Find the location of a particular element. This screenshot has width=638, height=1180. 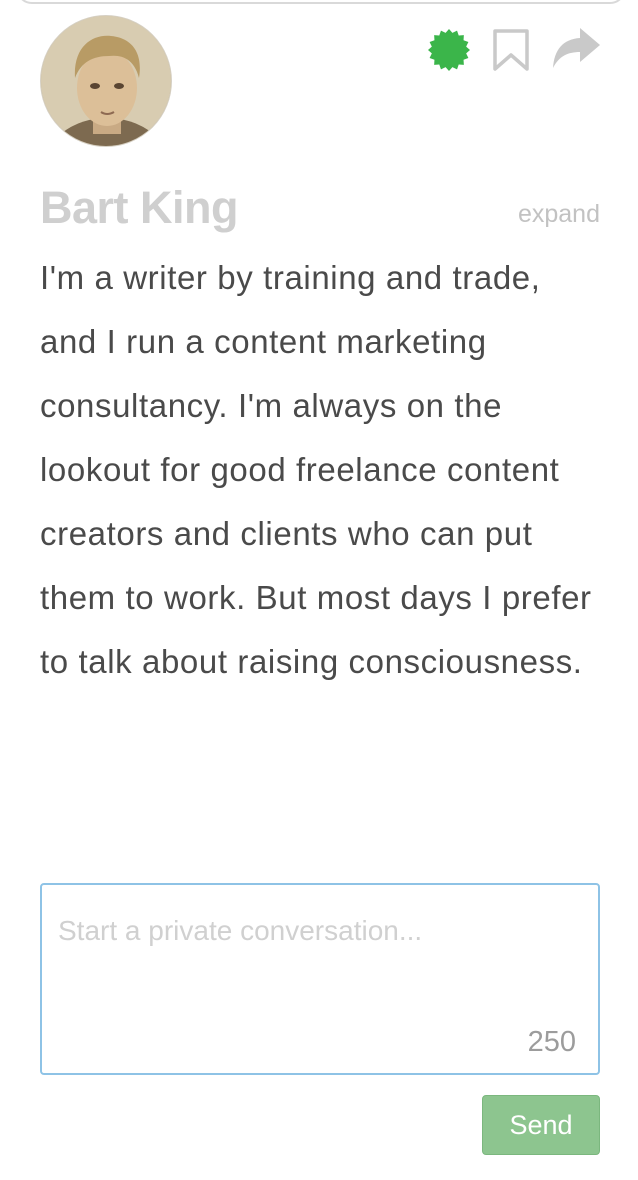

private-message-input is located at coordinates (320, 979).